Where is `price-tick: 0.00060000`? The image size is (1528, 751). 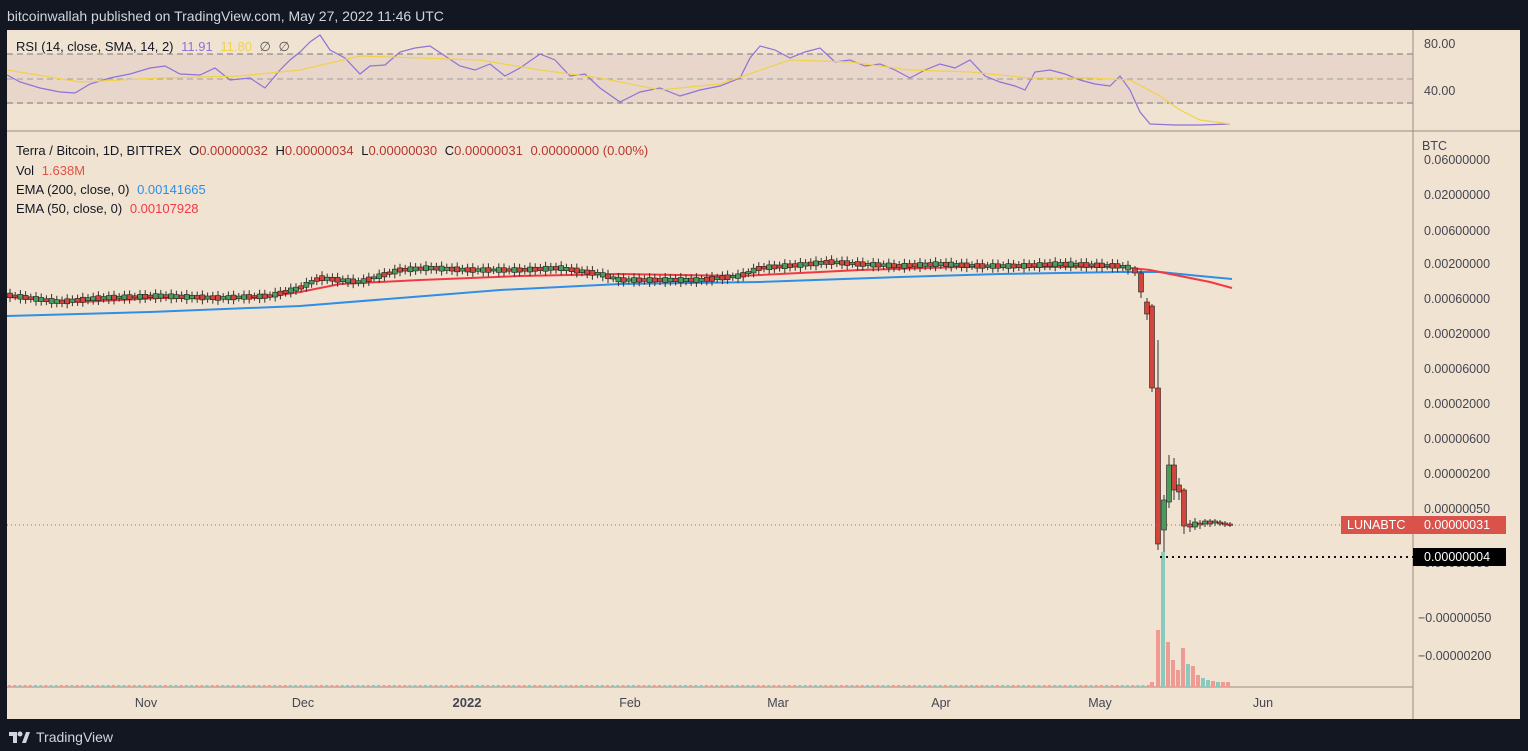 price-tick: 0.00060000 is located at coordinates (1457, 299).